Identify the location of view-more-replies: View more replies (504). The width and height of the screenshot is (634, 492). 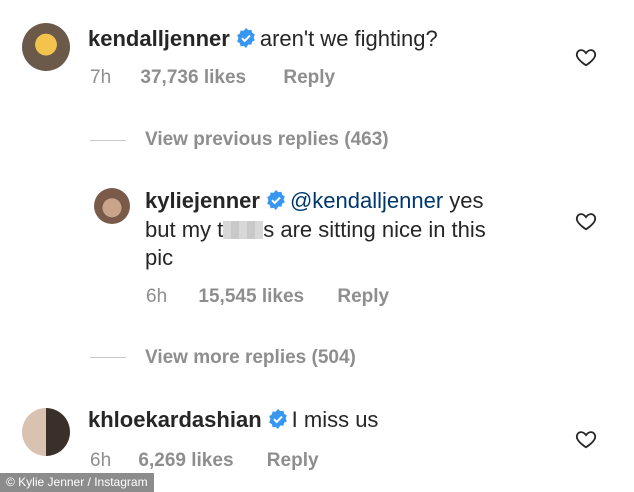
(250, 358).